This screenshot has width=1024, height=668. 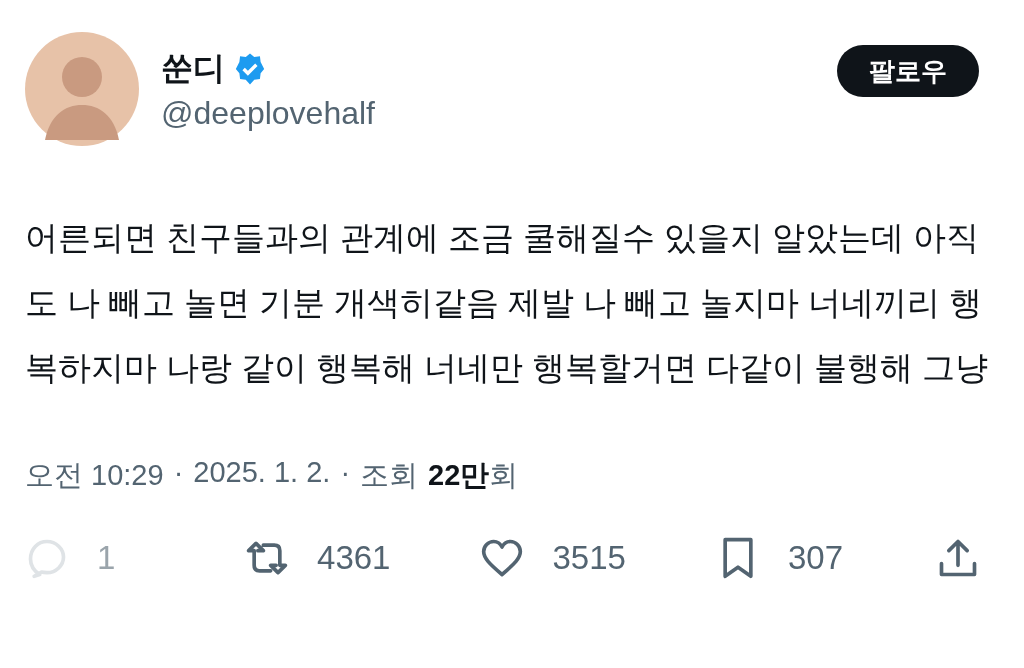 I want to click on post-time: 오전 10:29, so click(x=94, y=476).